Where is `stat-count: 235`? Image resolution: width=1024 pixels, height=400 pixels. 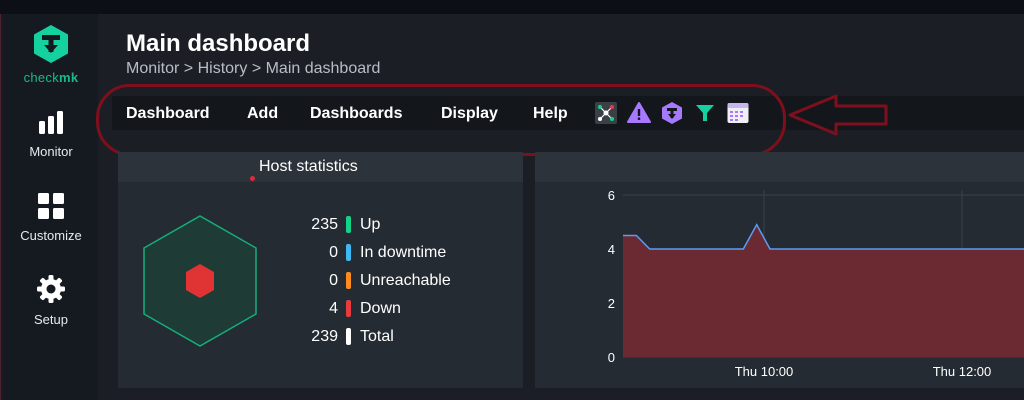
stat-count: 235 is located at coordinates (324, 224).